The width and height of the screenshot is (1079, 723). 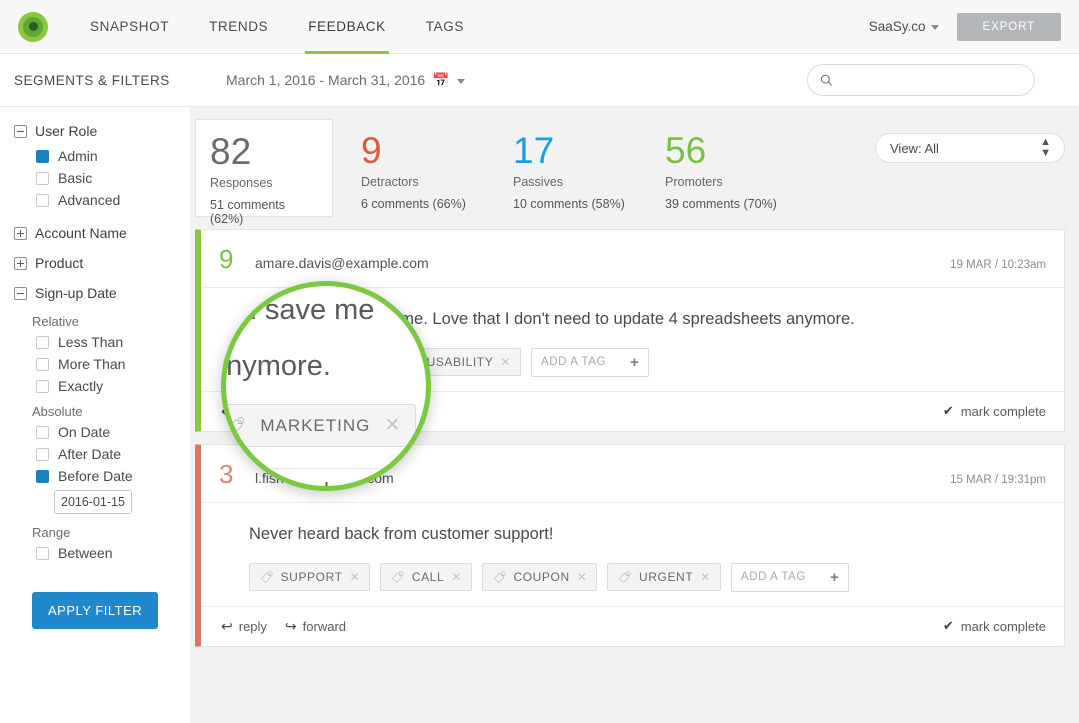 What do you see at coordinates (102, 156) in the screenshot?
I see `filter-option-admin: Admin` at bounding box center [102, 156].